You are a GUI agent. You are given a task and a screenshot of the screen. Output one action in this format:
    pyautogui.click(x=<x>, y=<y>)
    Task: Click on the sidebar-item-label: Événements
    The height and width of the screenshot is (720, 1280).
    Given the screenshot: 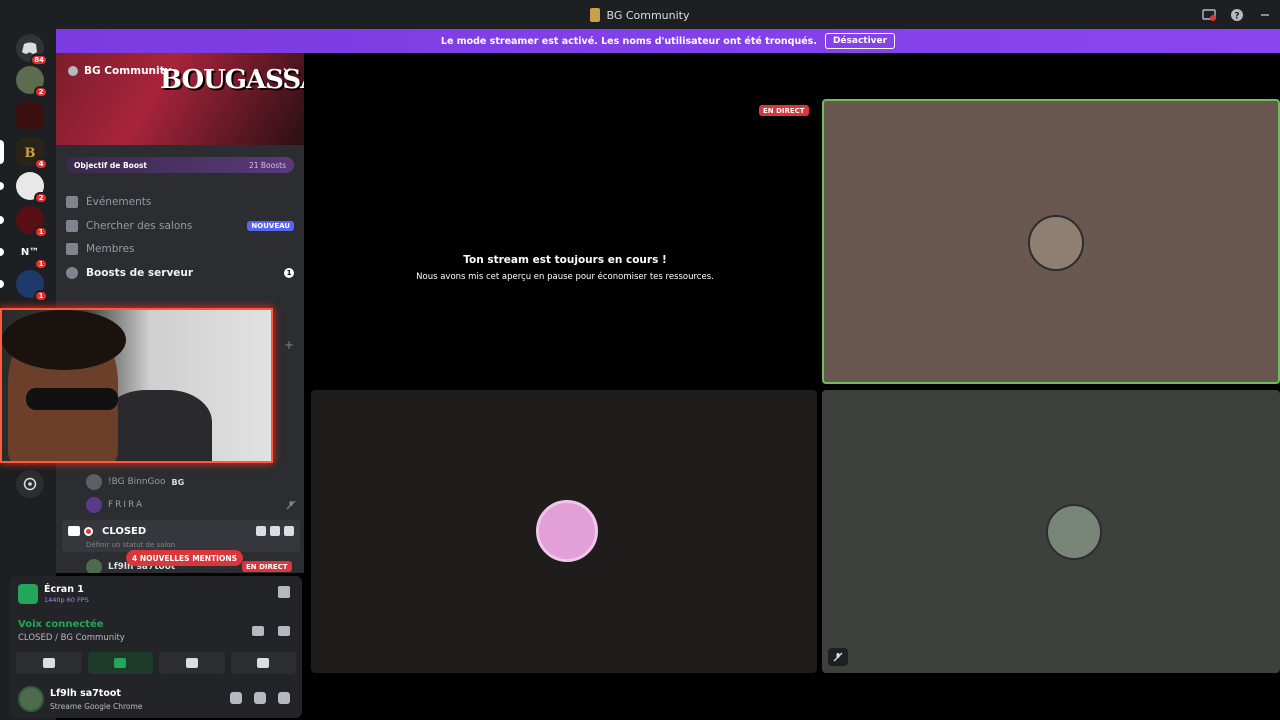 What is the action you would take?
    pyautogui.click(x=119, y=202)
    